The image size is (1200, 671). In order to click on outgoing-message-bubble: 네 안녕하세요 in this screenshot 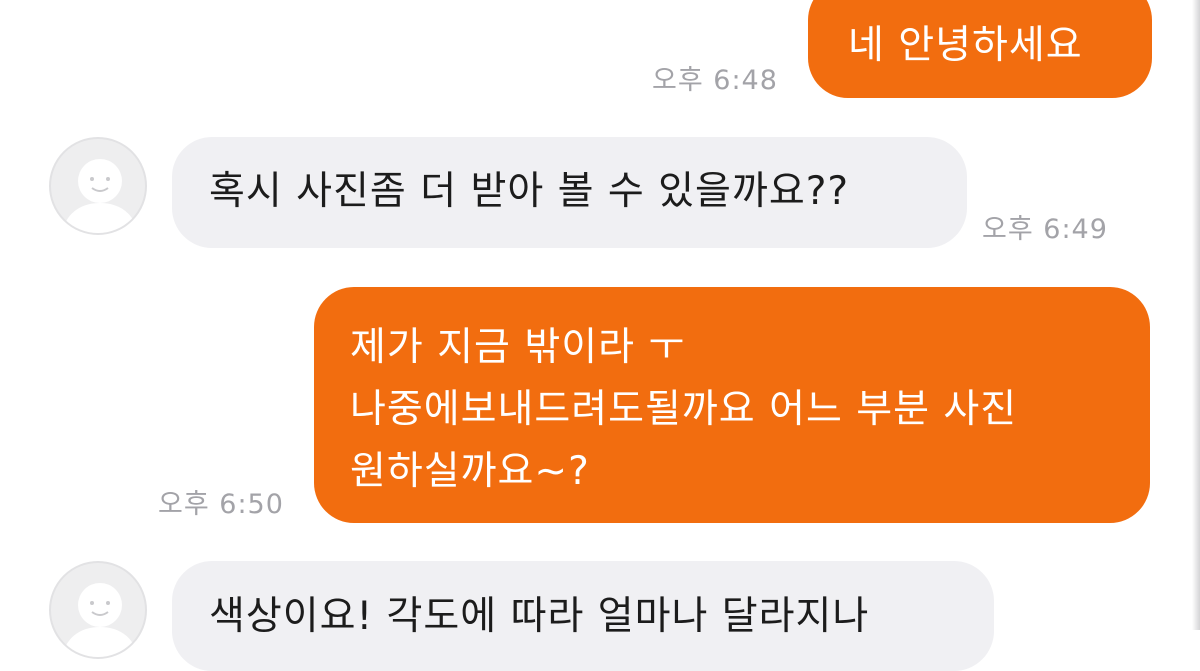, I will do `click(980, 49)`.